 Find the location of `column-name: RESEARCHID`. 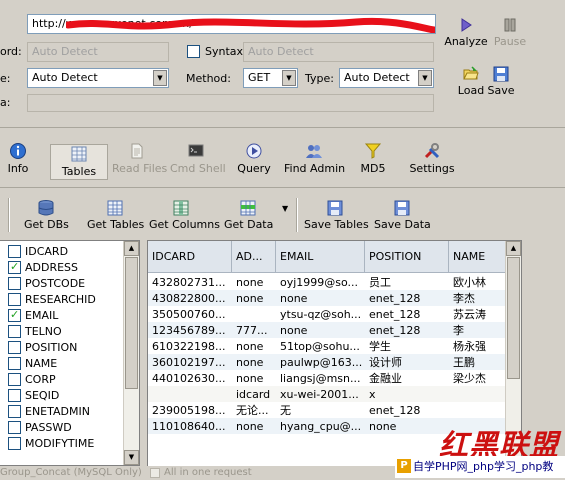

column-name: RESEARCHID is located at coordinates (60, 299).